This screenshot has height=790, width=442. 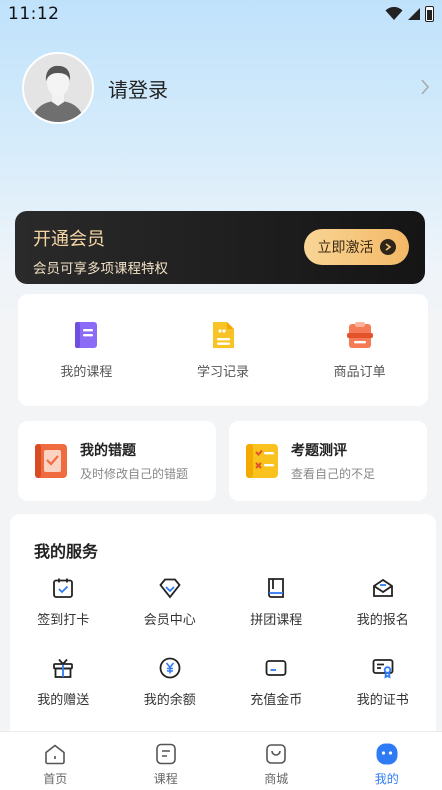 I want to click on service-label: 拼团课程, so click(x=276, y=620).